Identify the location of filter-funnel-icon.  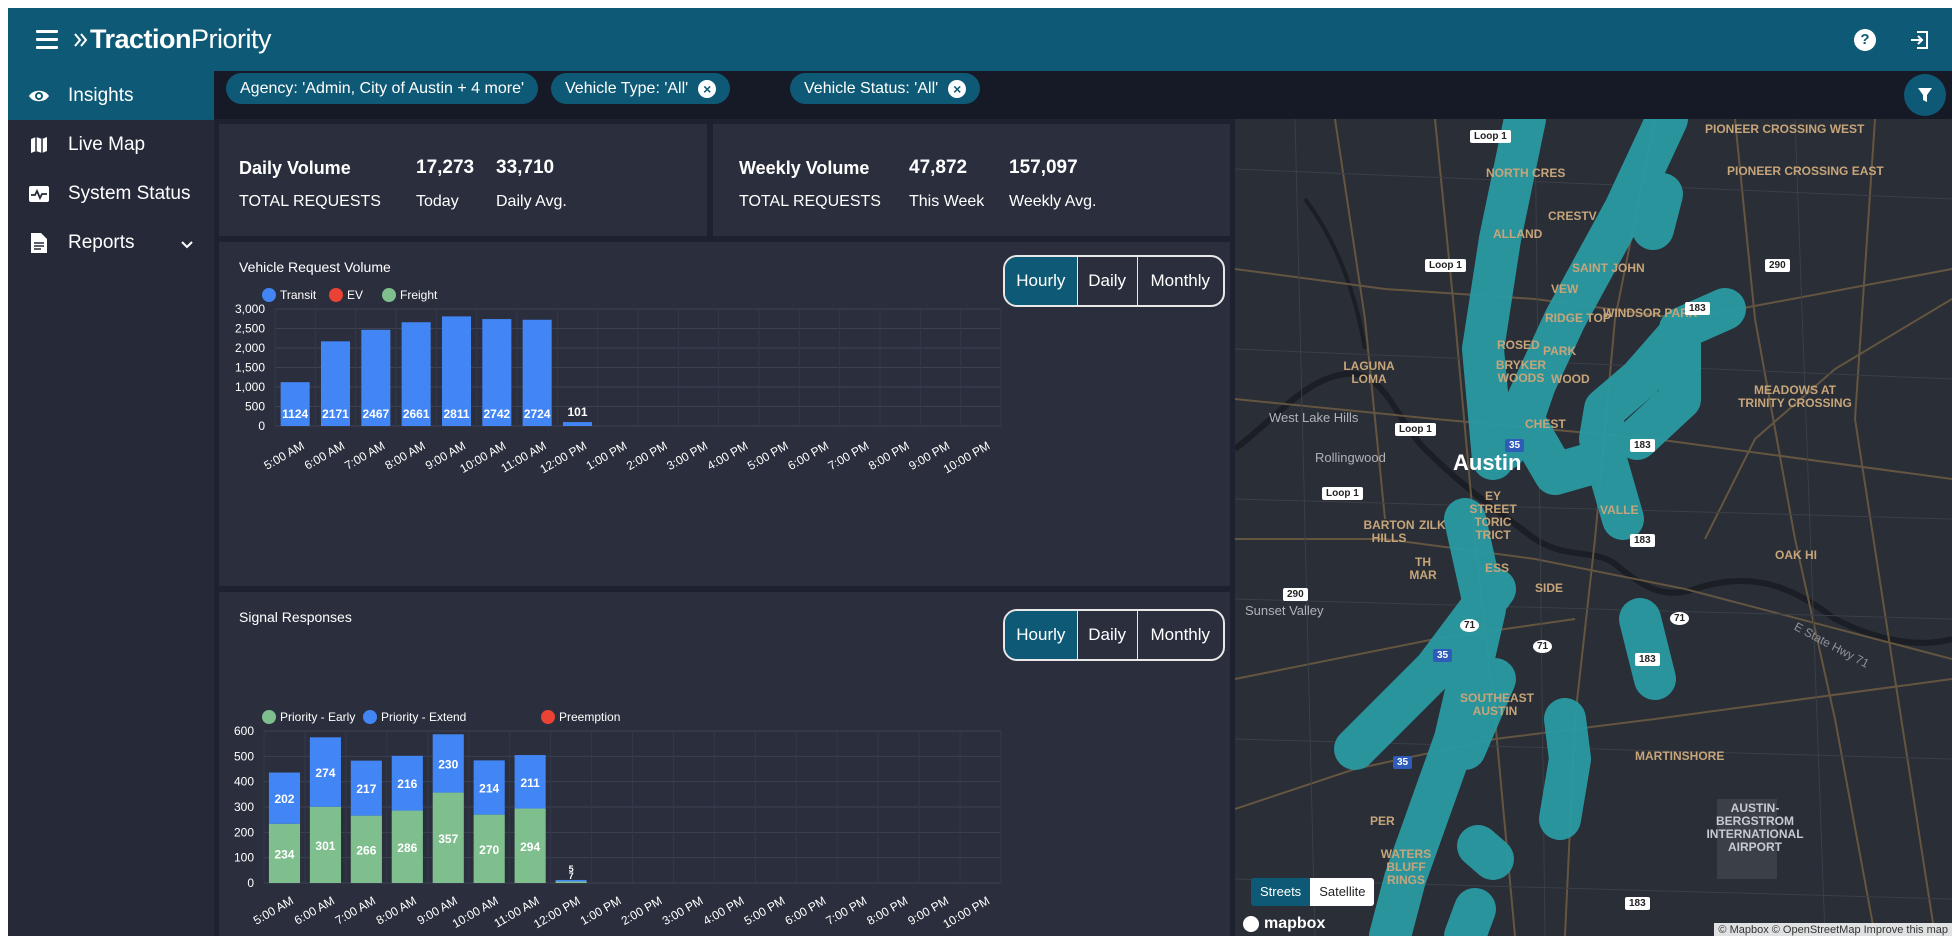
(1925, 95).